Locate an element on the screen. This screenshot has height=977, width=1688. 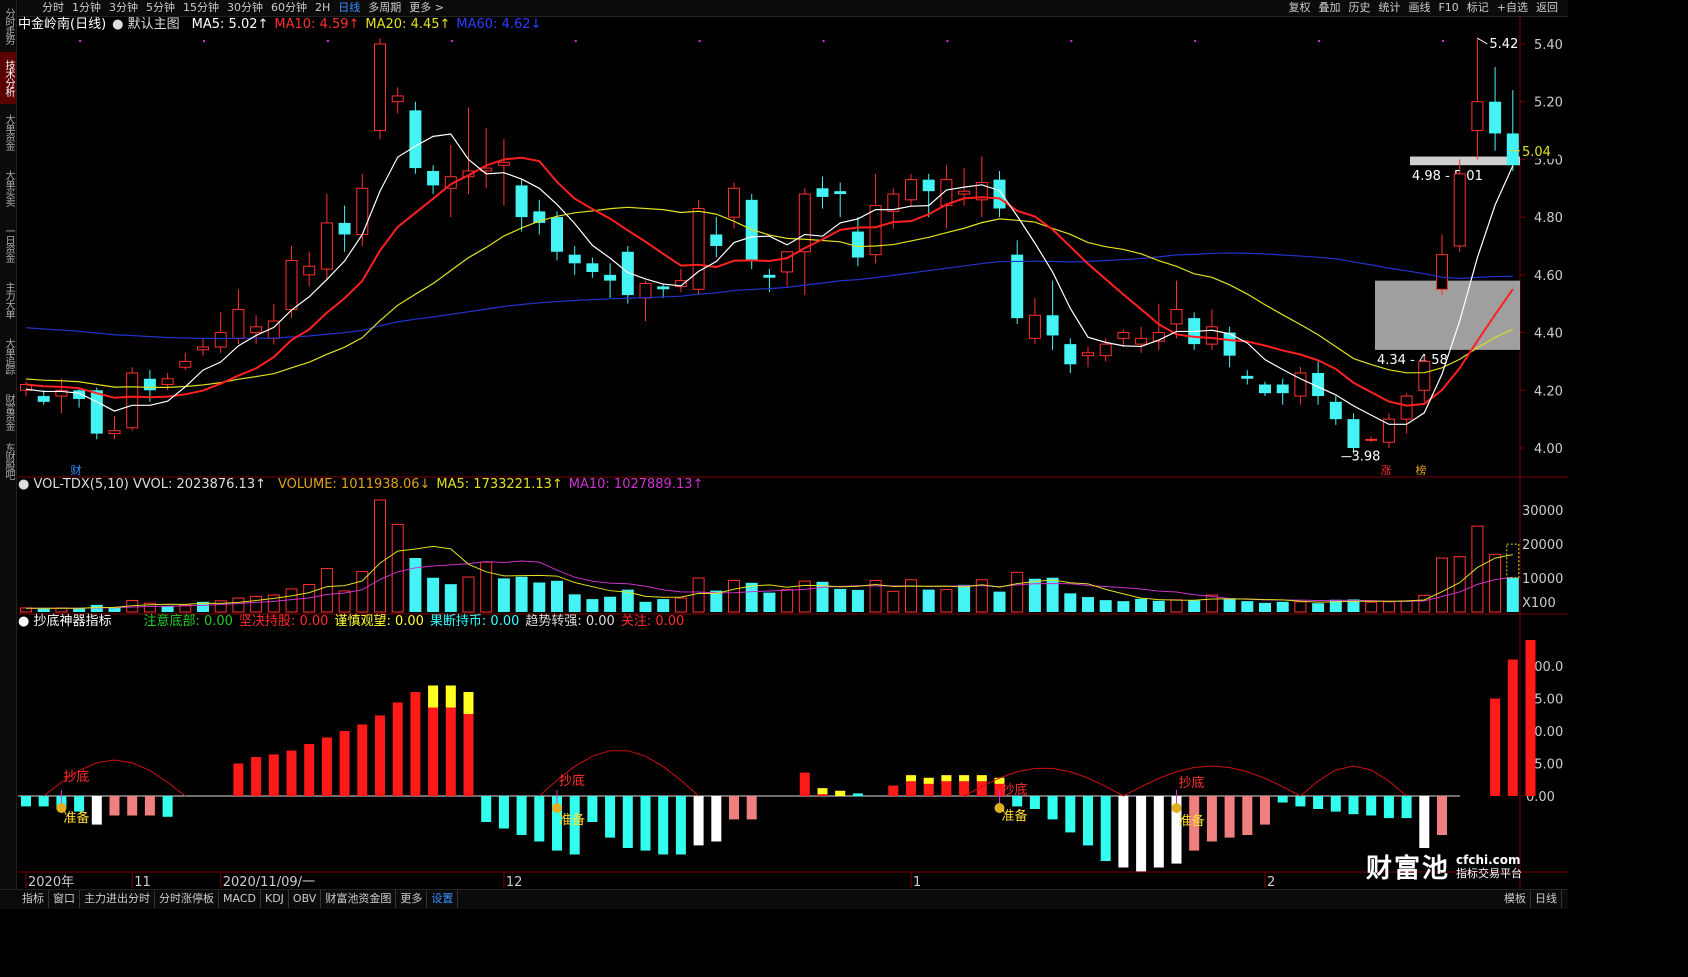
indicator-tab-9: 设置 is located at coordinates (443, 899).